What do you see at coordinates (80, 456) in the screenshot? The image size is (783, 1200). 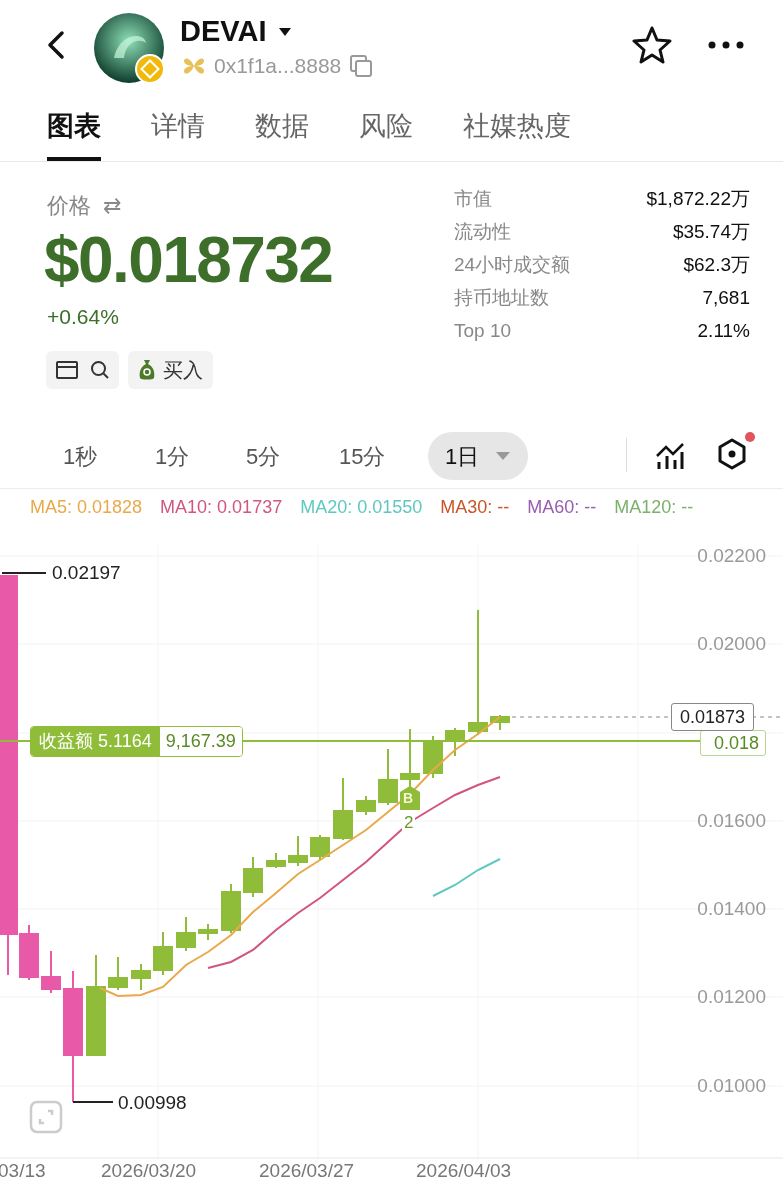 I see `interval-tab: 1秒` at bounding box center [80, 456].